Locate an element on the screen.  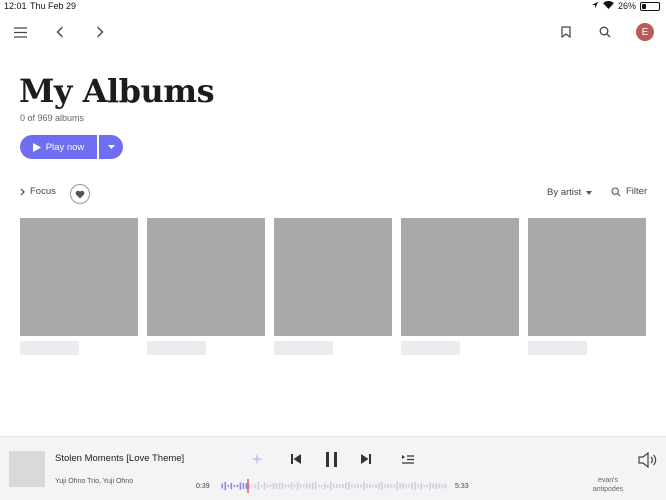
chevron-right-icon is located at coordinates (22, 191).